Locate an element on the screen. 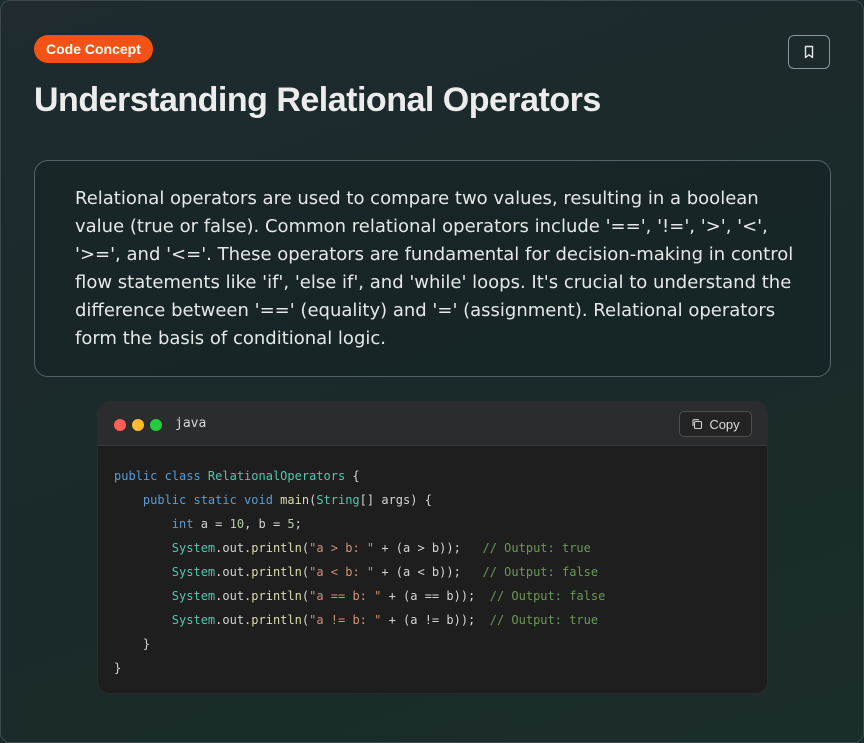  bookmark-button is located at coordinates (809, 52).